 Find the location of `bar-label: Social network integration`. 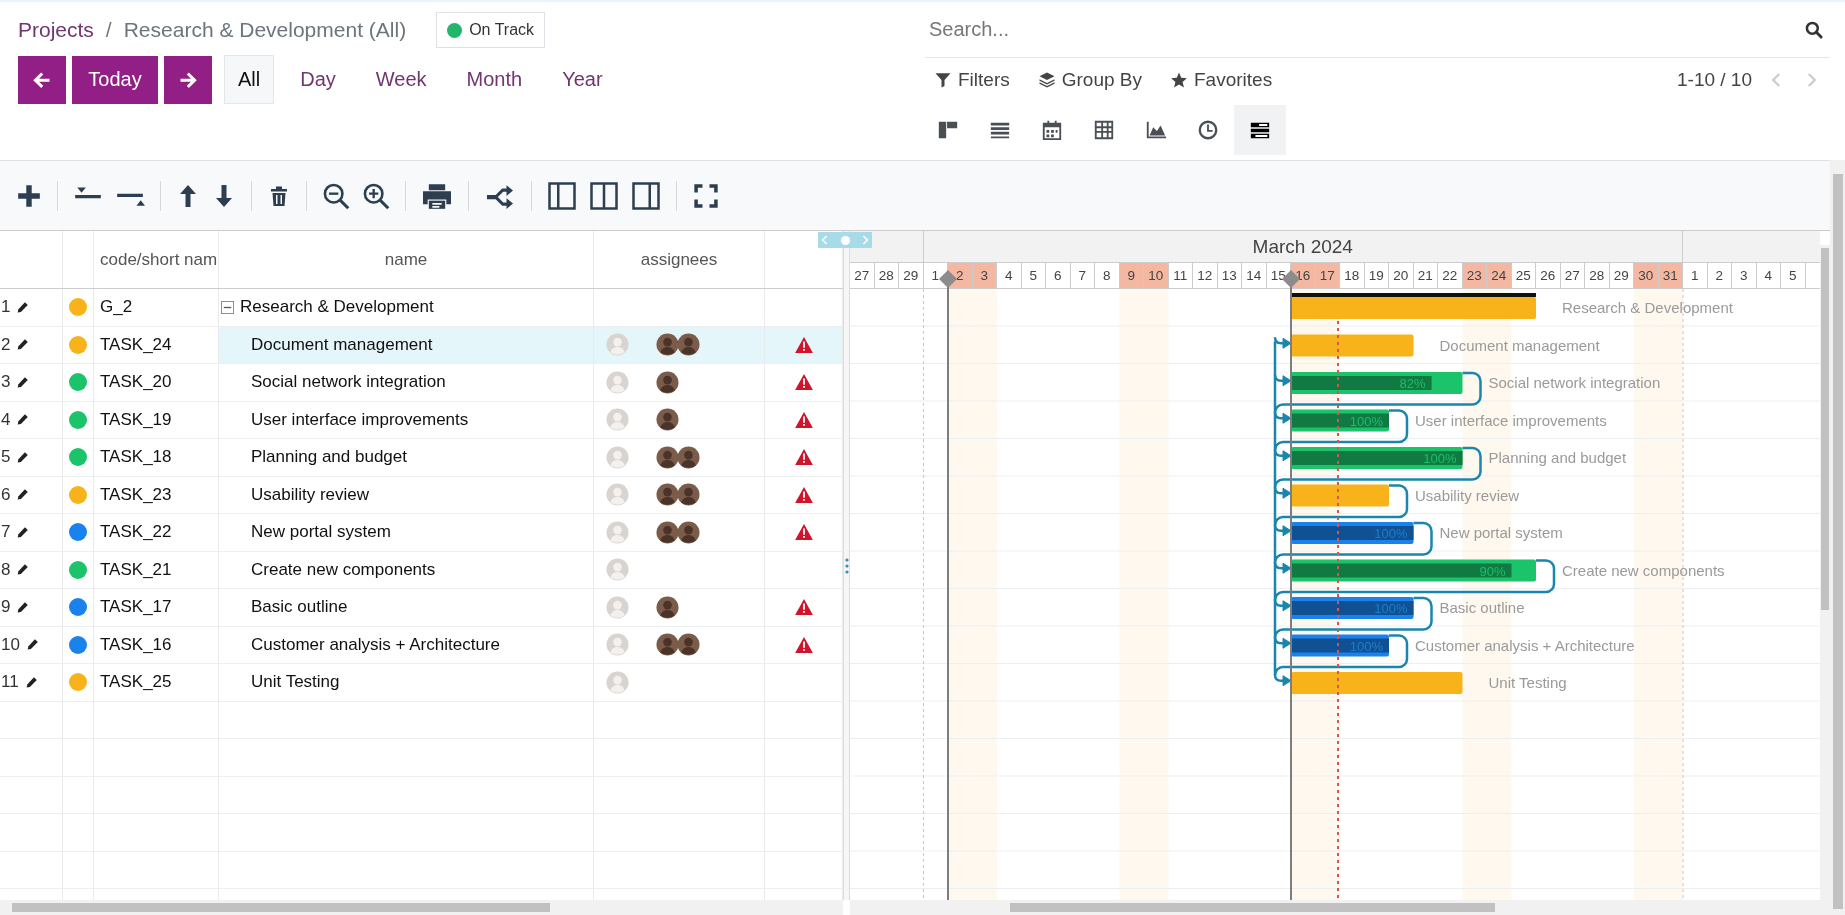

bar-label: Social network integration is located at coordinates (1574, 382).